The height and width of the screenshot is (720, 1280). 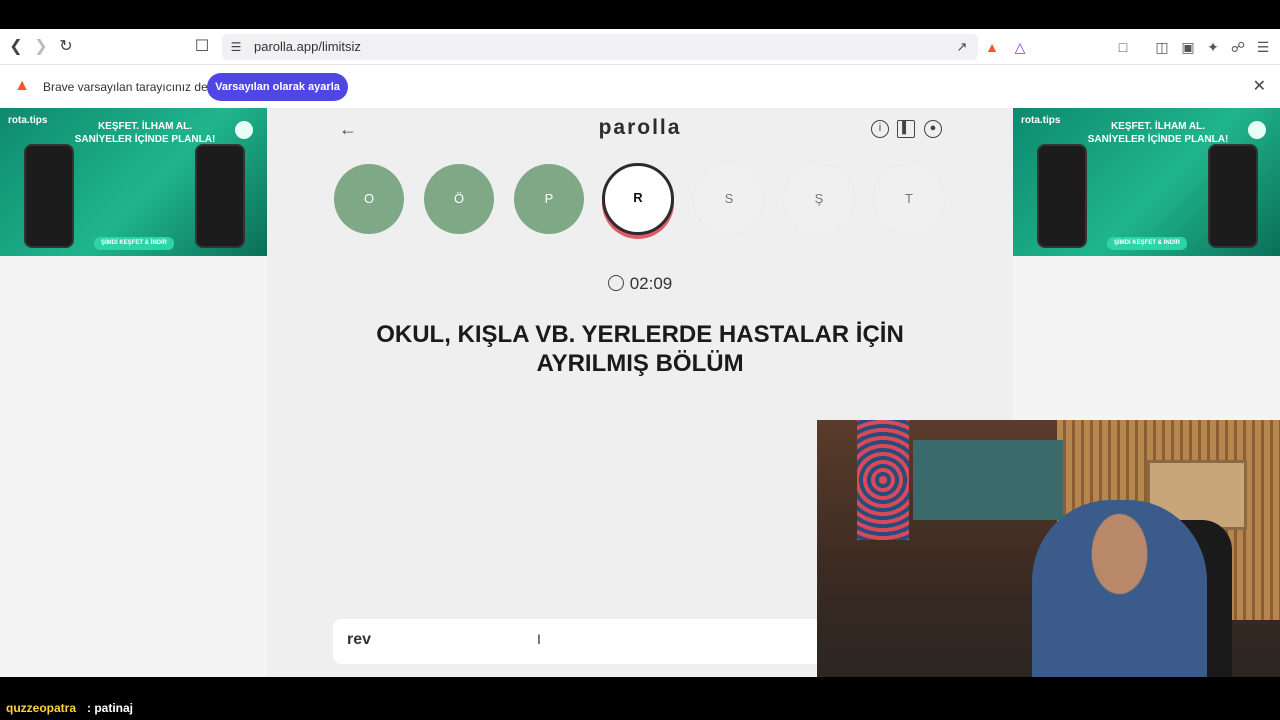 What do you see at coordinates (640, 698) in the screenshot?
I see `stream-chat-bar: quzzeopatra : patinaj` at bounding box center [640, 698].